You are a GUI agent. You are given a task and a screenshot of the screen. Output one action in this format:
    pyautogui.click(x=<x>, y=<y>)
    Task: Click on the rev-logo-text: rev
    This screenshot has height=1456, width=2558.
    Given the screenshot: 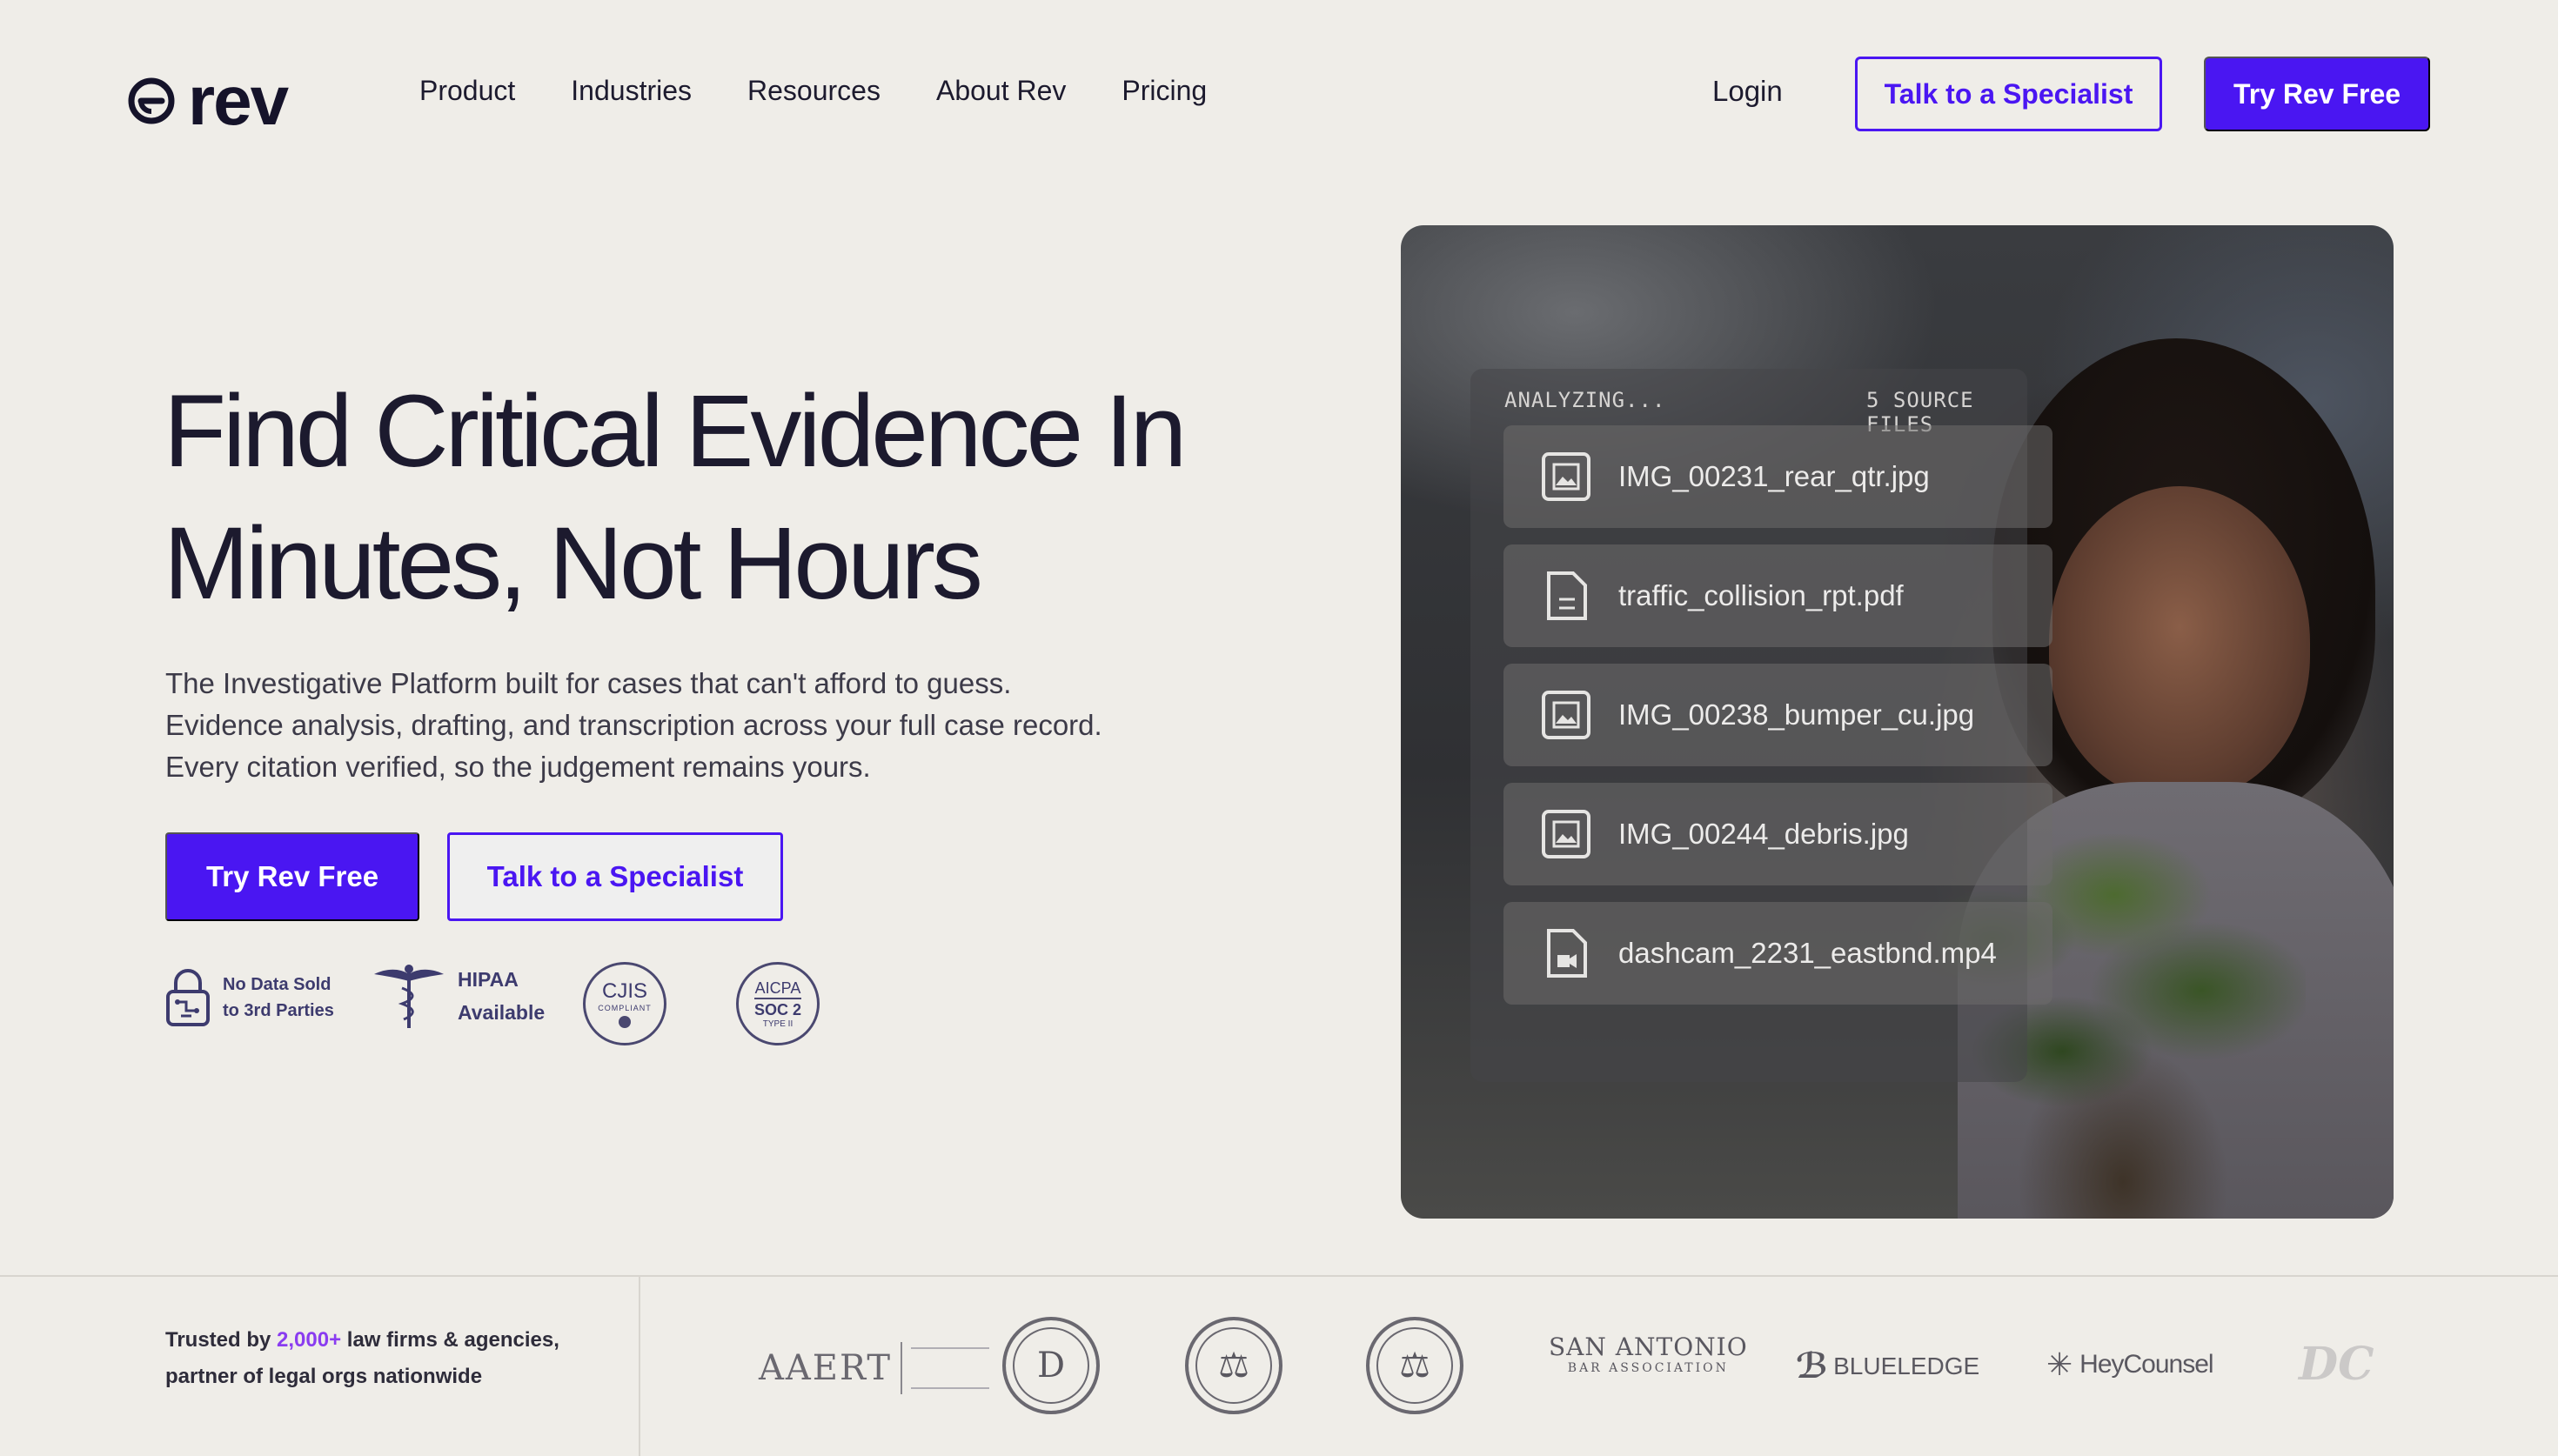 What is the action you would take?
    pyautogui.click(x=238, y=100)
    